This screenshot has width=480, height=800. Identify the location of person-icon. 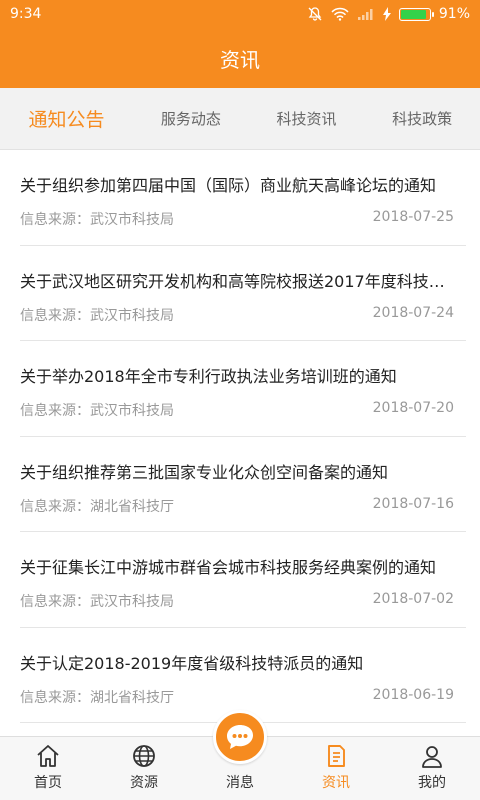
(432, 757).